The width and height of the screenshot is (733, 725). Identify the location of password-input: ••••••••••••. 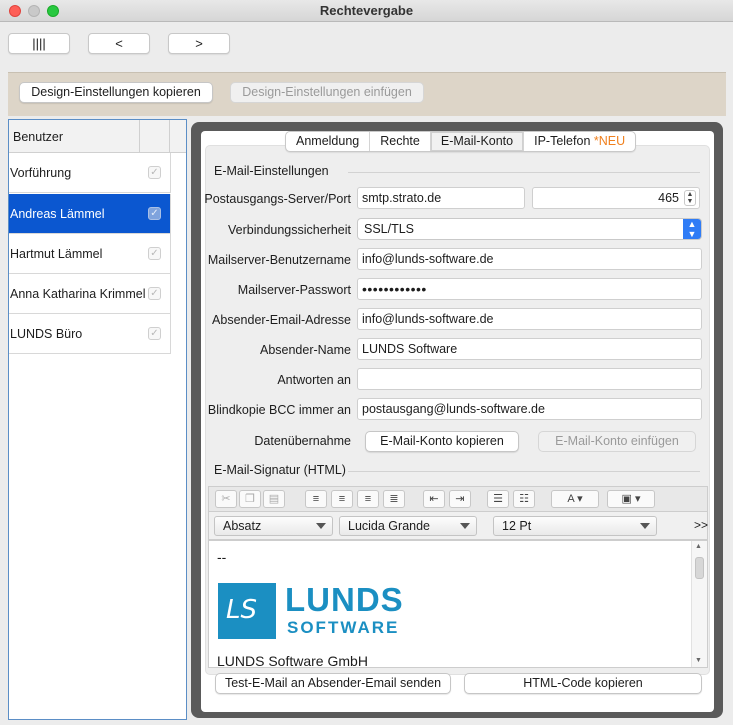
(529, 289).